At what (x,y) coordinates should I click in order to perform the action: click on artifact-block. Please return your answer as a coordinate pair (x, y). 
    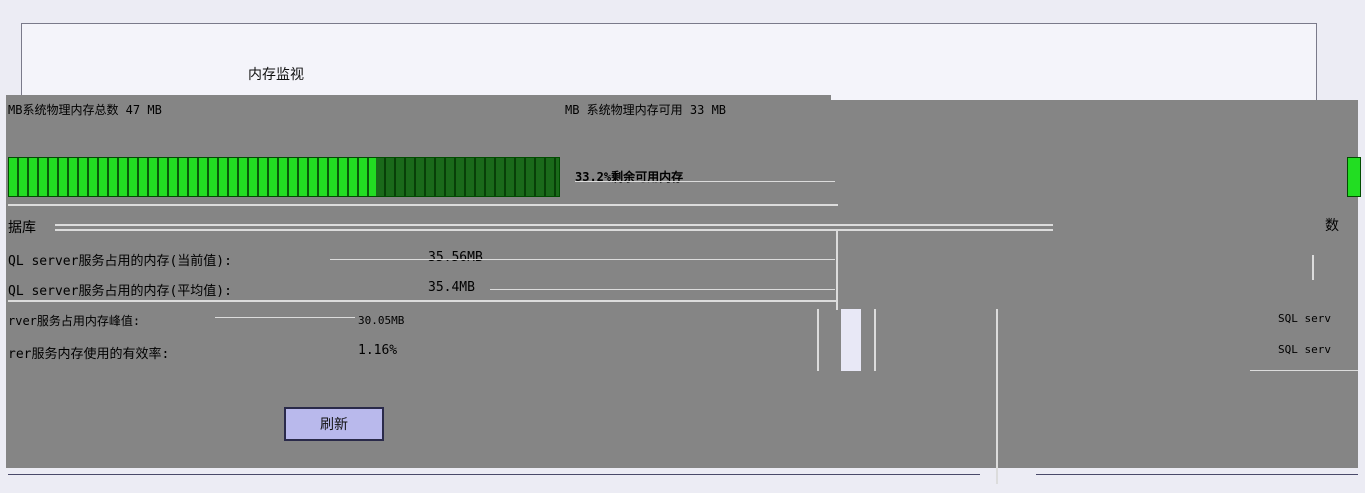
    Looking at the image, I should click on (851, 340).